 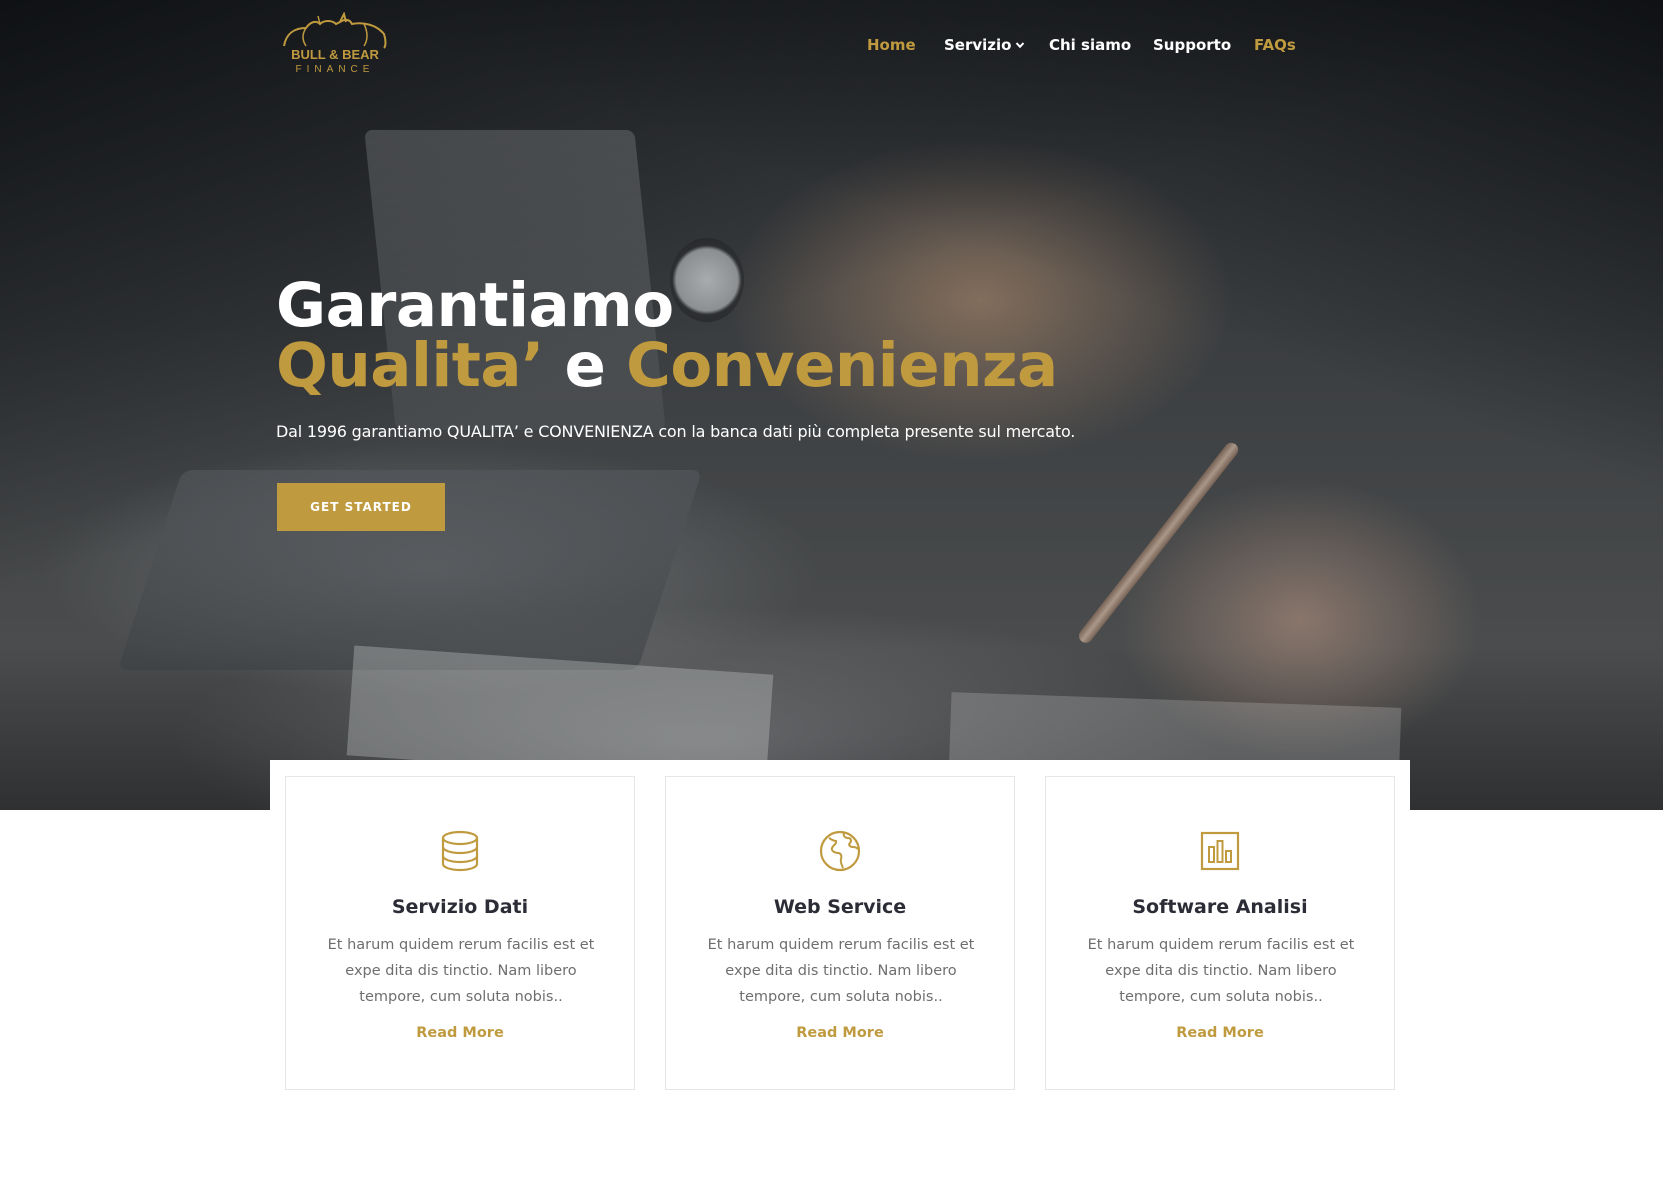 What do you see at coordinates (842, 365) in the screenshot?
I see `hero-title-convenienza: Convenienza` at bounding box center [842, 365].